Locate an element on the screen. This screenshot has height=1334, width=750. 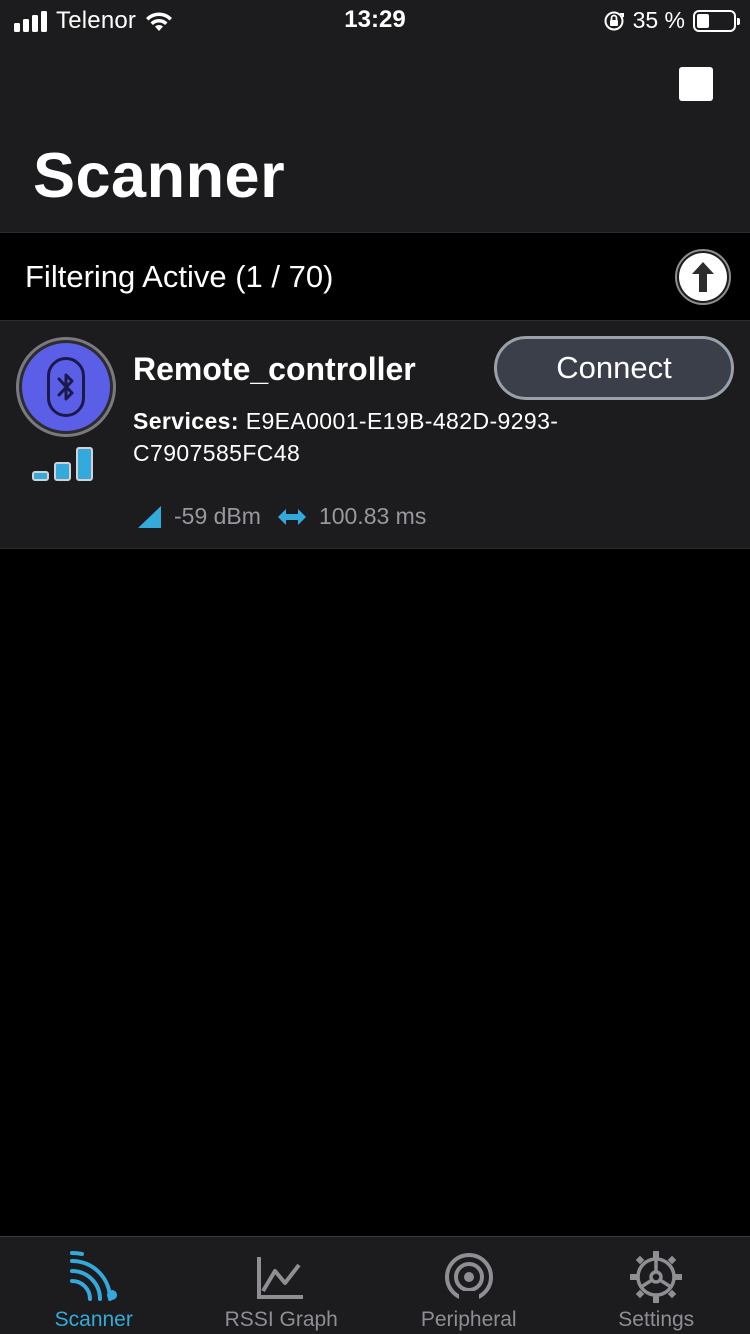
tab-peripheral: Peripheral is located at coordinates (469, 1285).